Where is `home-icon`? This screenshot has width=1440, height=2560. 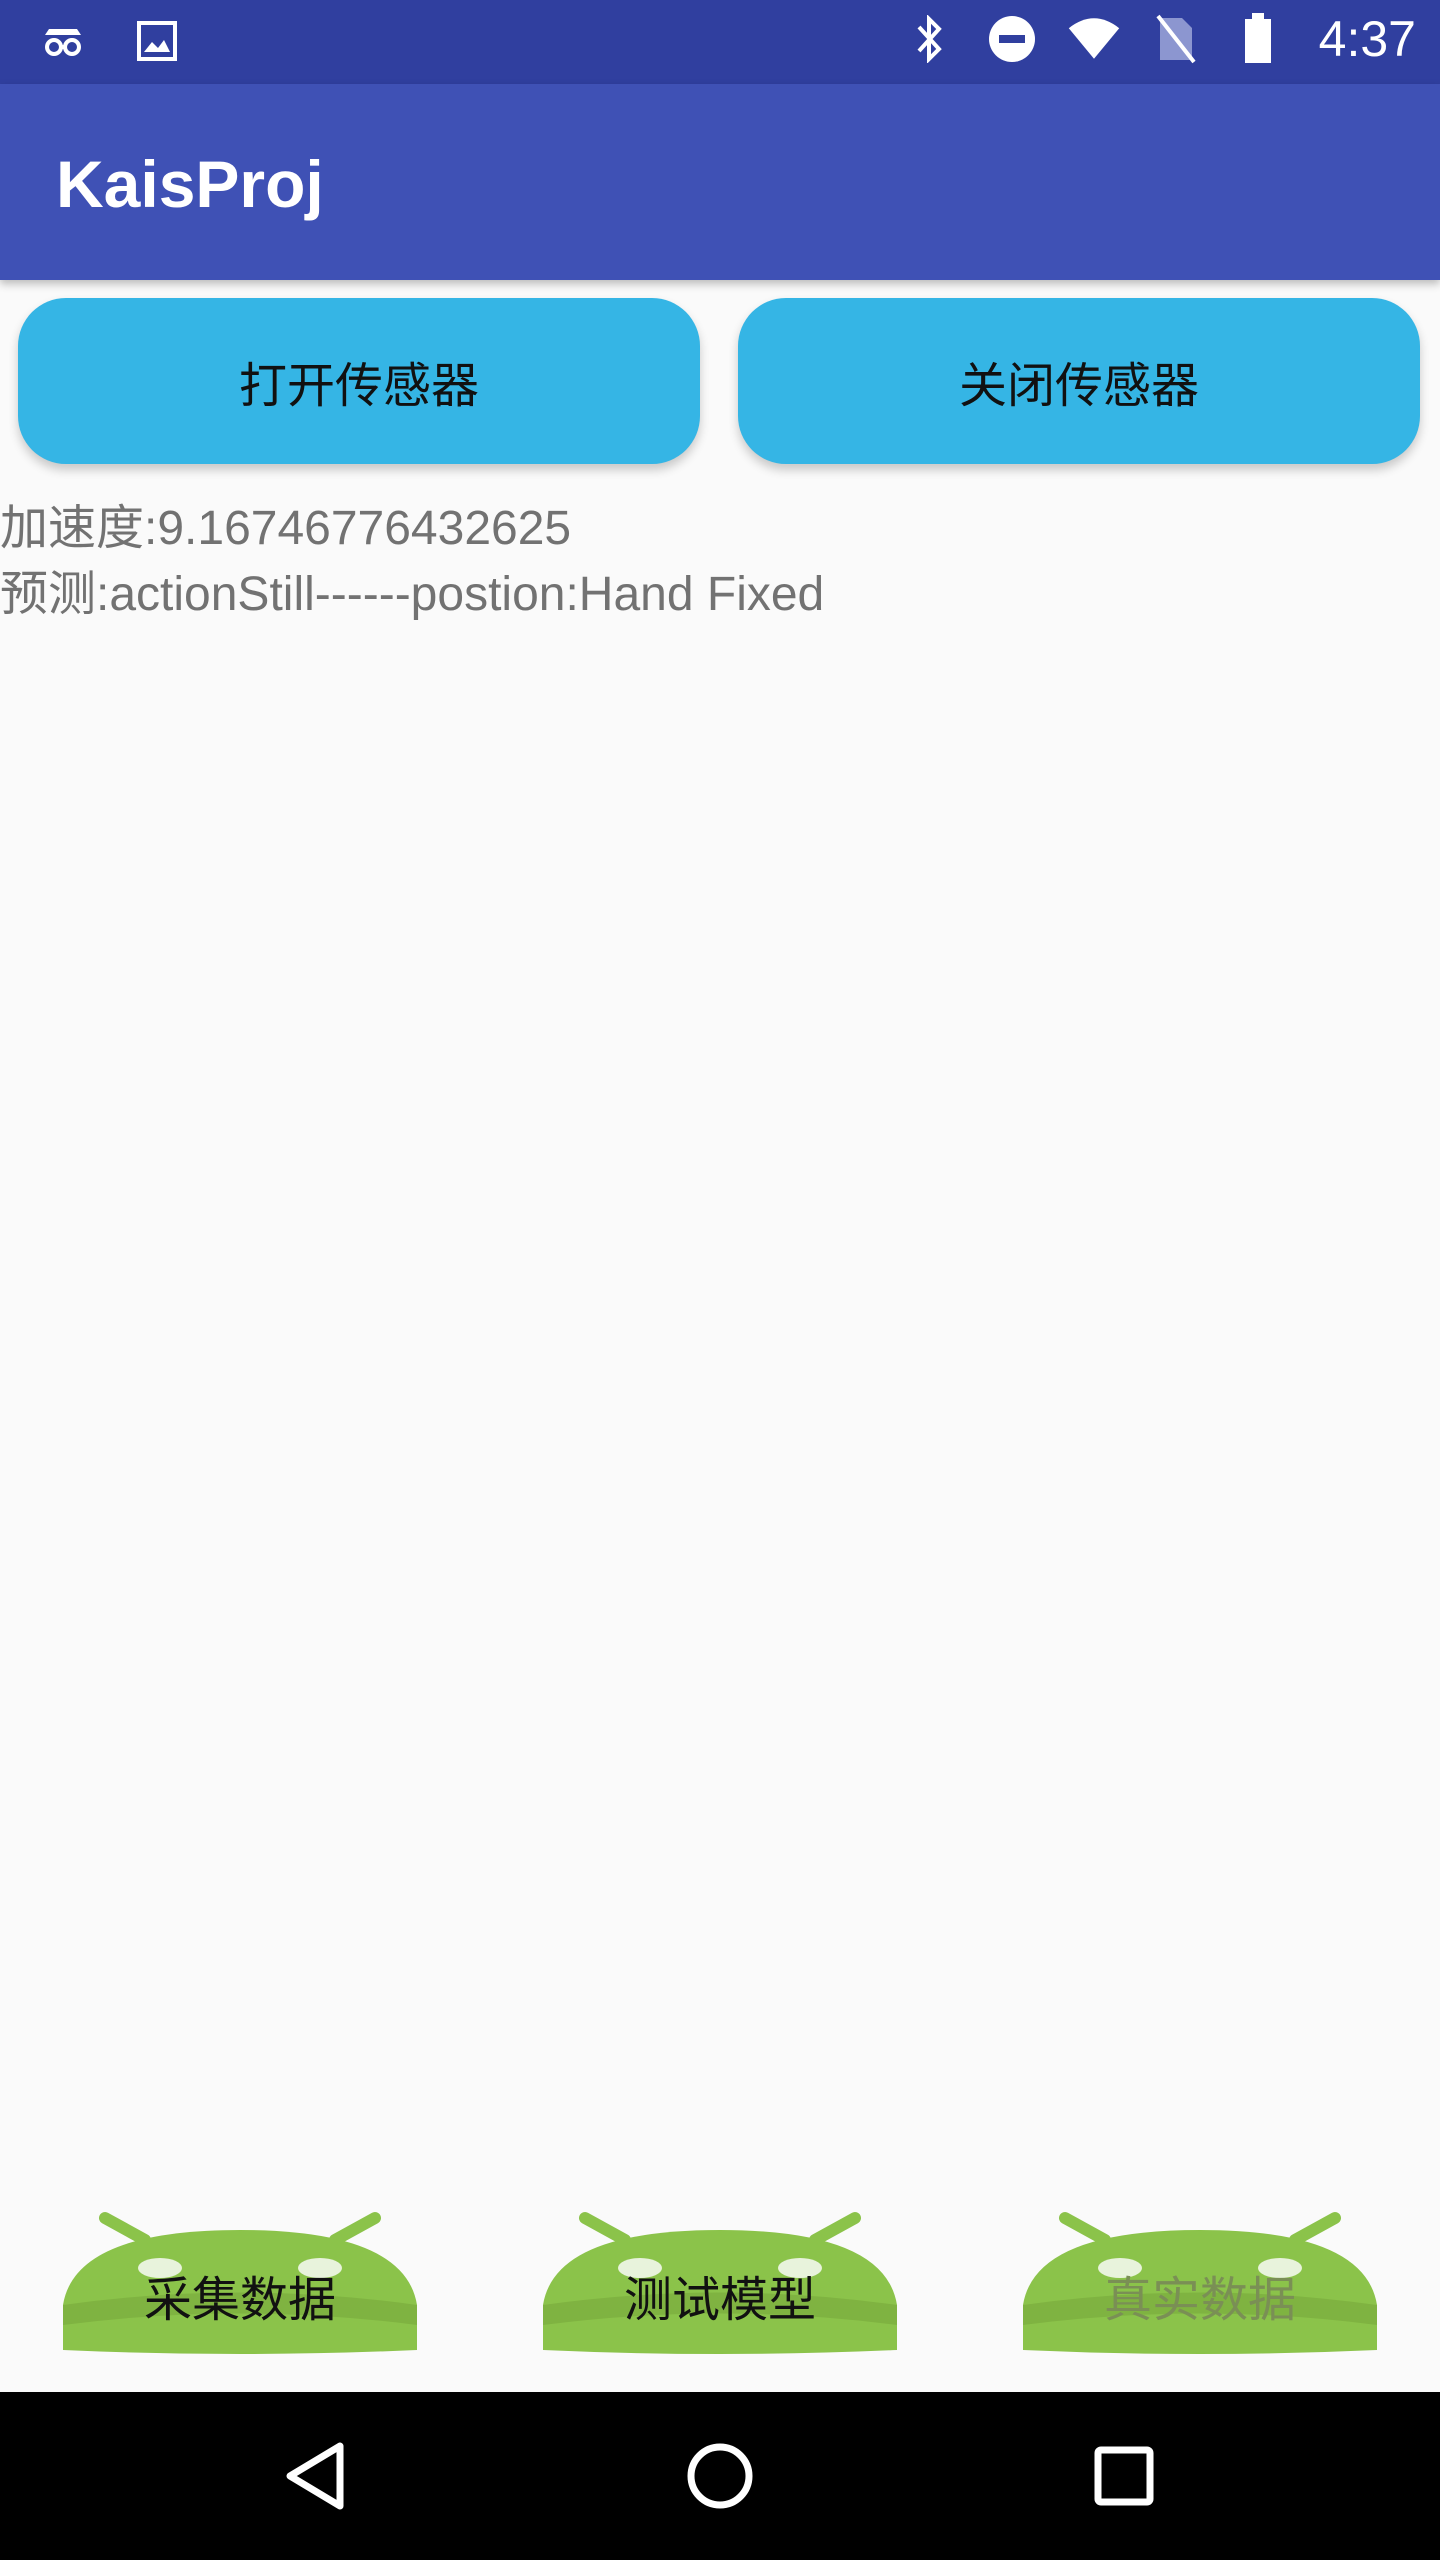
home-icon is located at coordinates (720, 2476).